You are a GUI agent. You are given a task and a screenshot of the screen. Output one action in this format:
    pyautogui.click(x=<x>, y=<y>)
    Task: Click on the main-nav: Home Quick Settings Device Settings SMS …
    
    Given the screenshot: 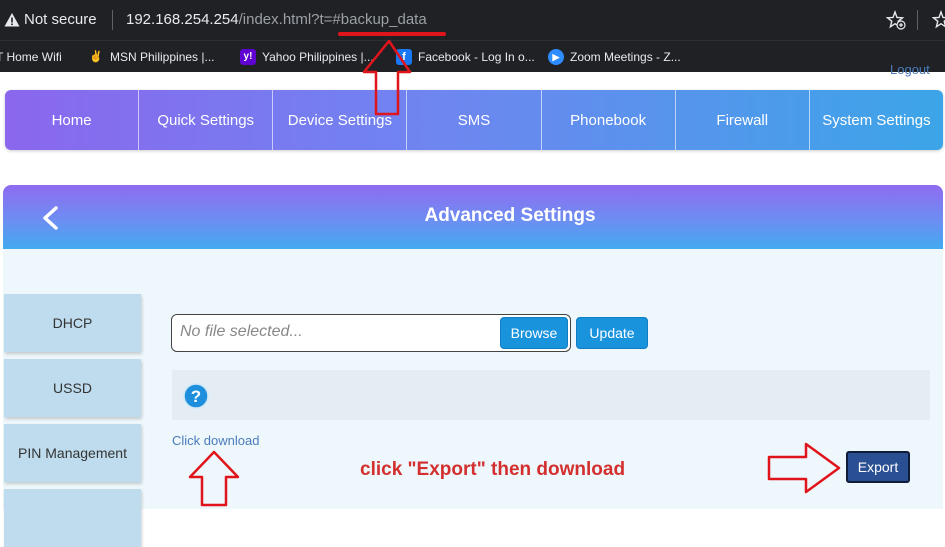 What is the action you would take?
    pyautogui.click(x=474, y=120)
    